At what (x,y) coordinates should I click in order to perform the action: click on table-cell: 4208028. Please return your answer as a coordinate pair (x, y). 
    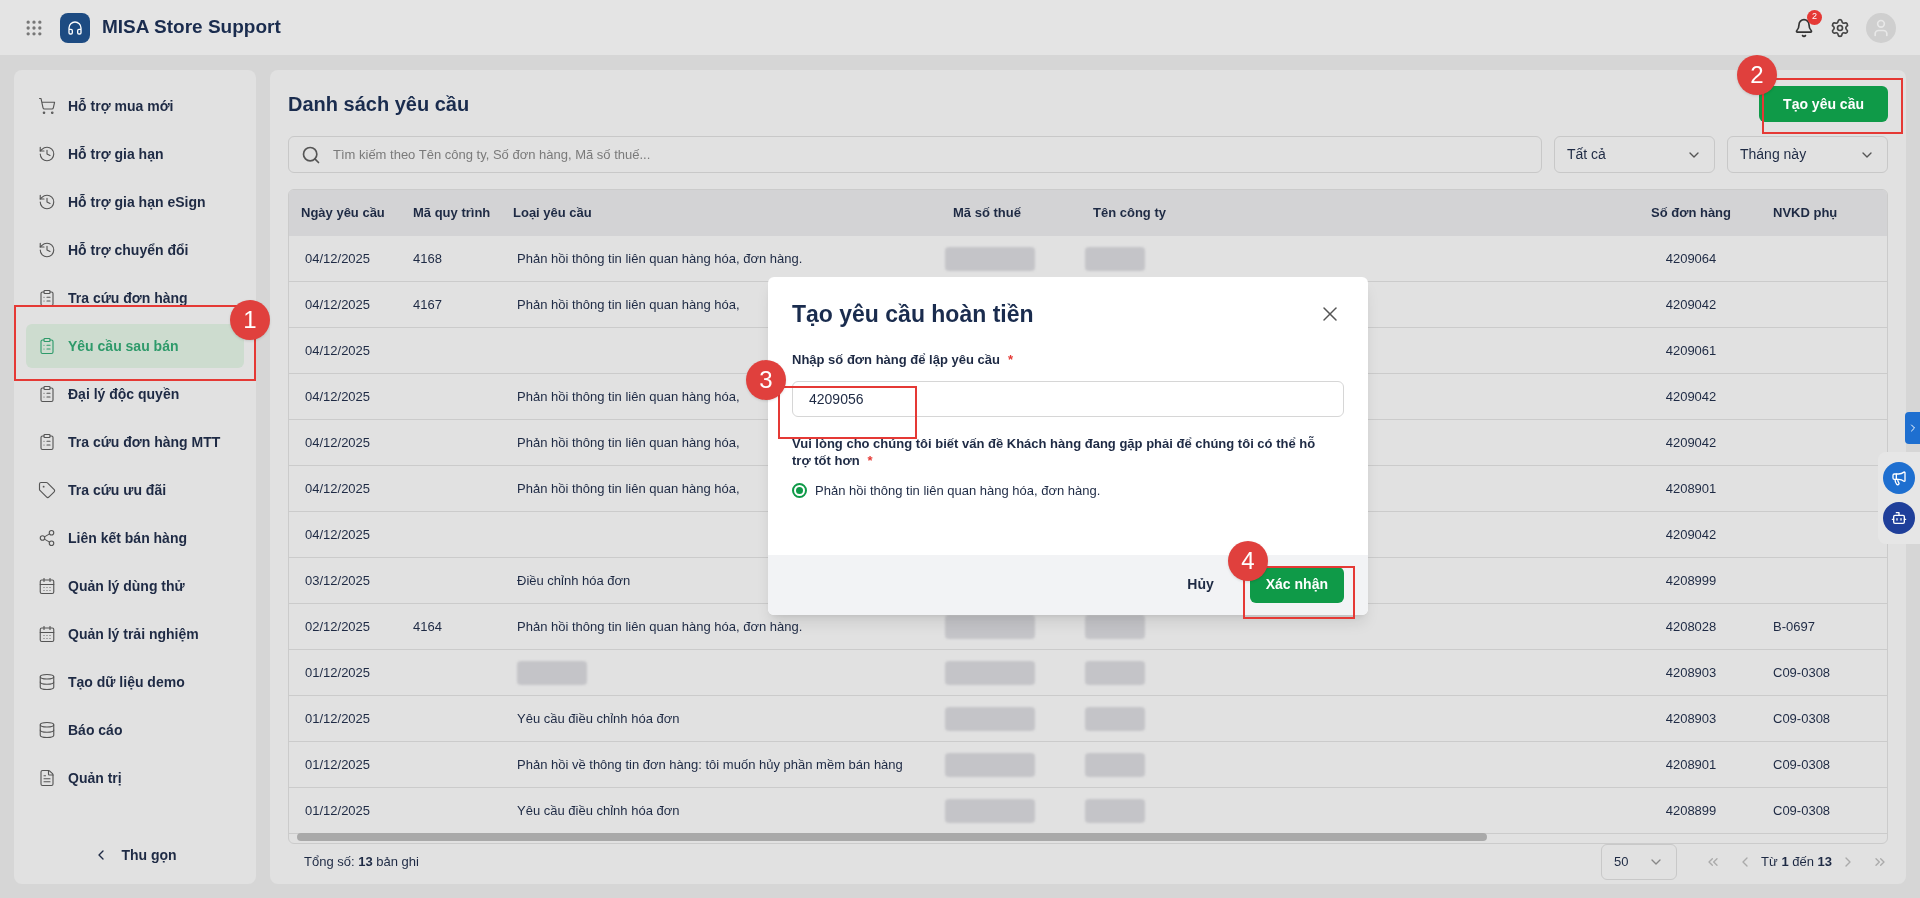
    Looking at the image, I should click on (1691, 626).